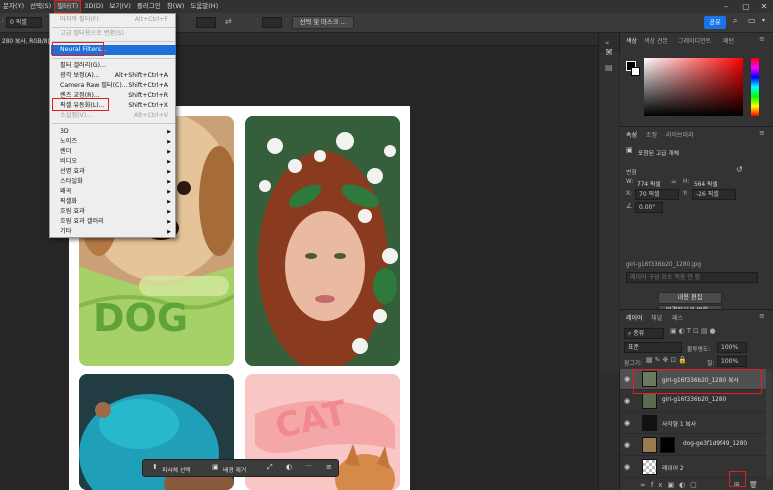 Image resolution: width=773 pixels, height=490 pixels. What do you see at coordinates (113, 142) in the screenshot?
I see `menu-item-noise: 노이즈 ▶` at bounding box center [113, 142].